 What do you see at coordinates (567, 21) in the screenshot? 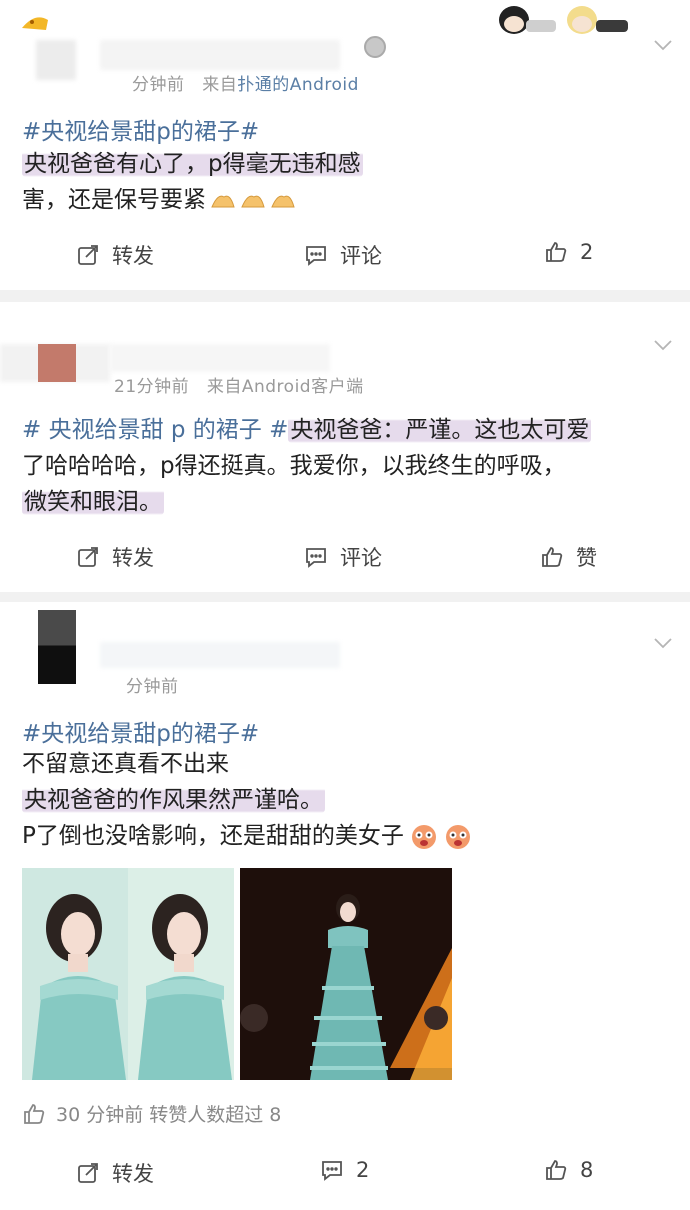
I see `sticker-decoration` at bounding box center [567, 21].